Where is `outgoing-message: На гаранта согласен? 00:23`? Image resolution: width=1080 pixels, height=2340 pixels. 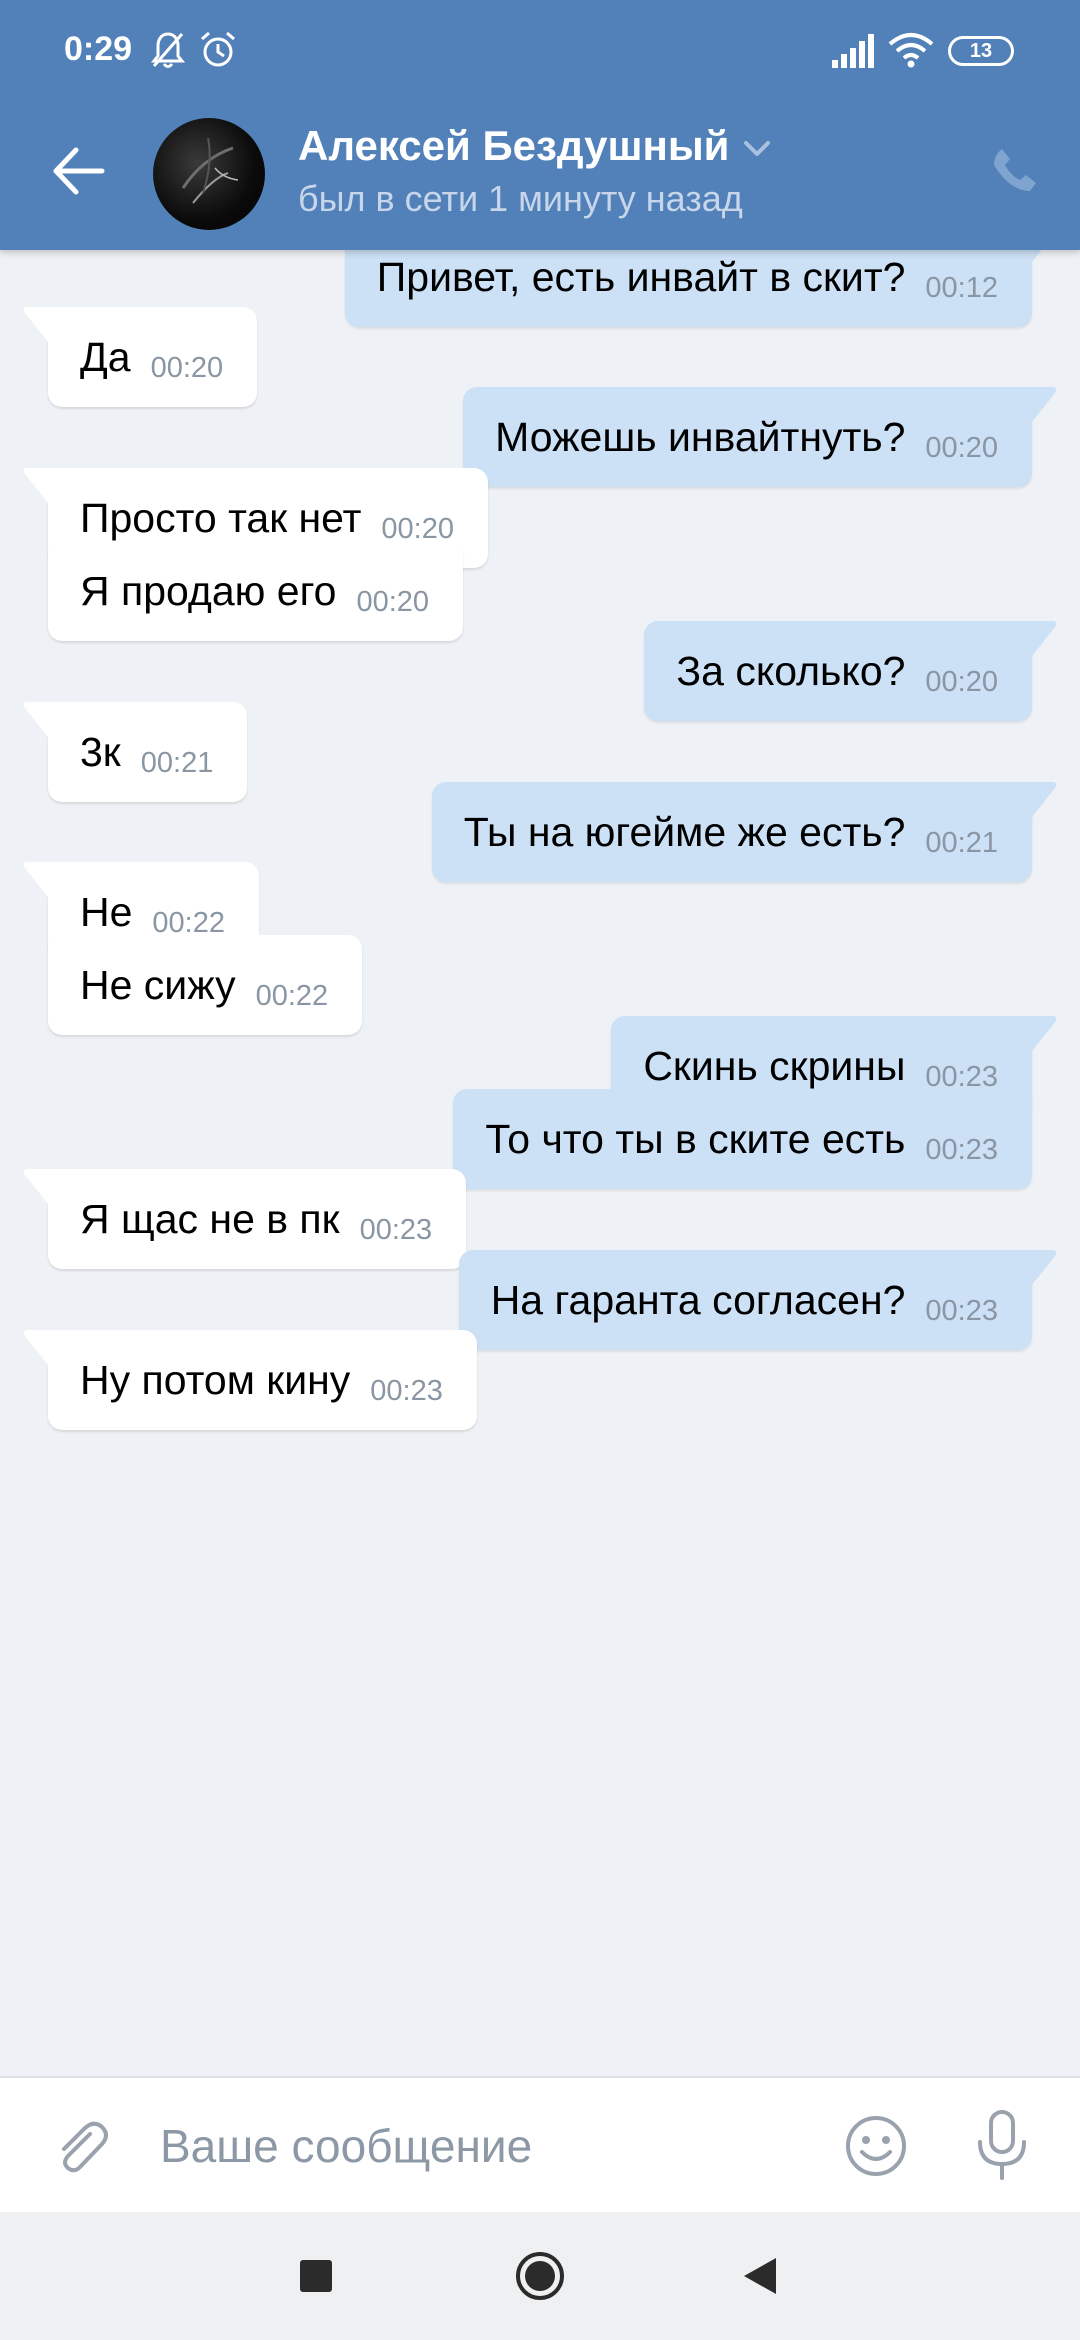 outgoing-message: На гаранта согласен? 00:23 is located at coordinates (757, 1300).